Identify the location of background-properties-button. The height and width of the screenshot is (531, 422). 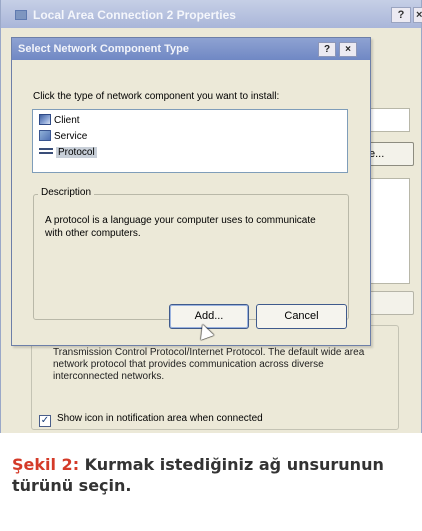
(389, 303).